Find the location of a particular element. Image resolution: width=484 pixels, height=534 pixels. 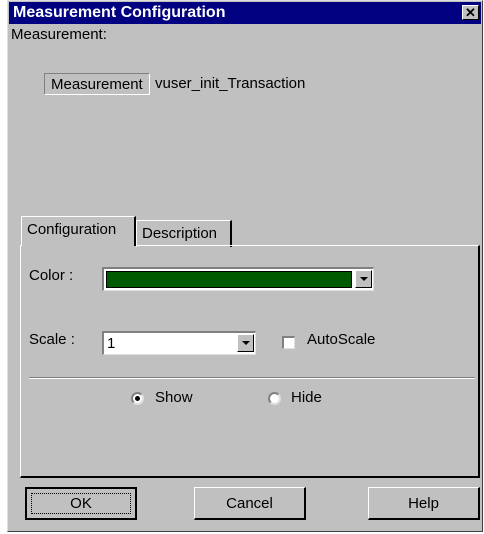

hide-radio is located at coordinates (274, 398).